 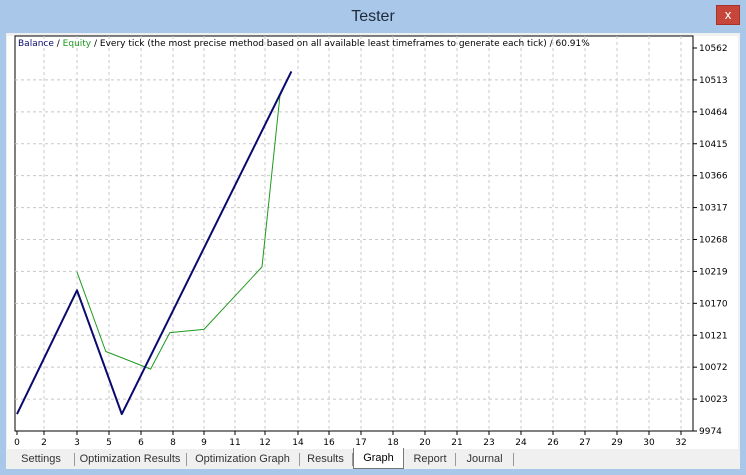 What do you see at coordinates (77, 44) in the screenshot?
I see `legend-equity: Equity` at bounding box center [77, 44].